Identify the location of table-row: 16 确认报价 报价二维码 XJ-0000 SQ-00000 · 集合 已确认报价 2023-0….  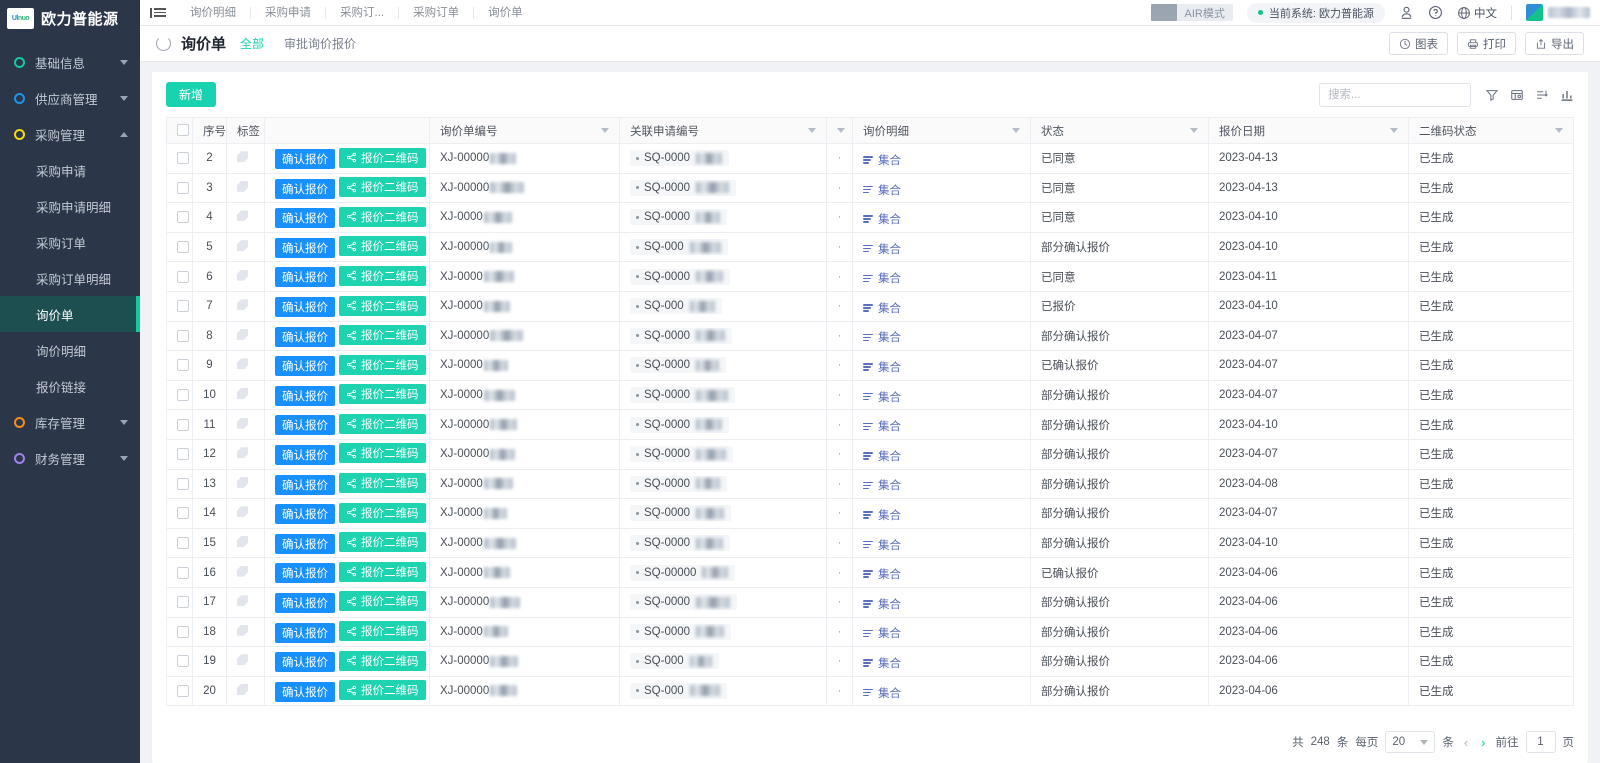
(870, 572).